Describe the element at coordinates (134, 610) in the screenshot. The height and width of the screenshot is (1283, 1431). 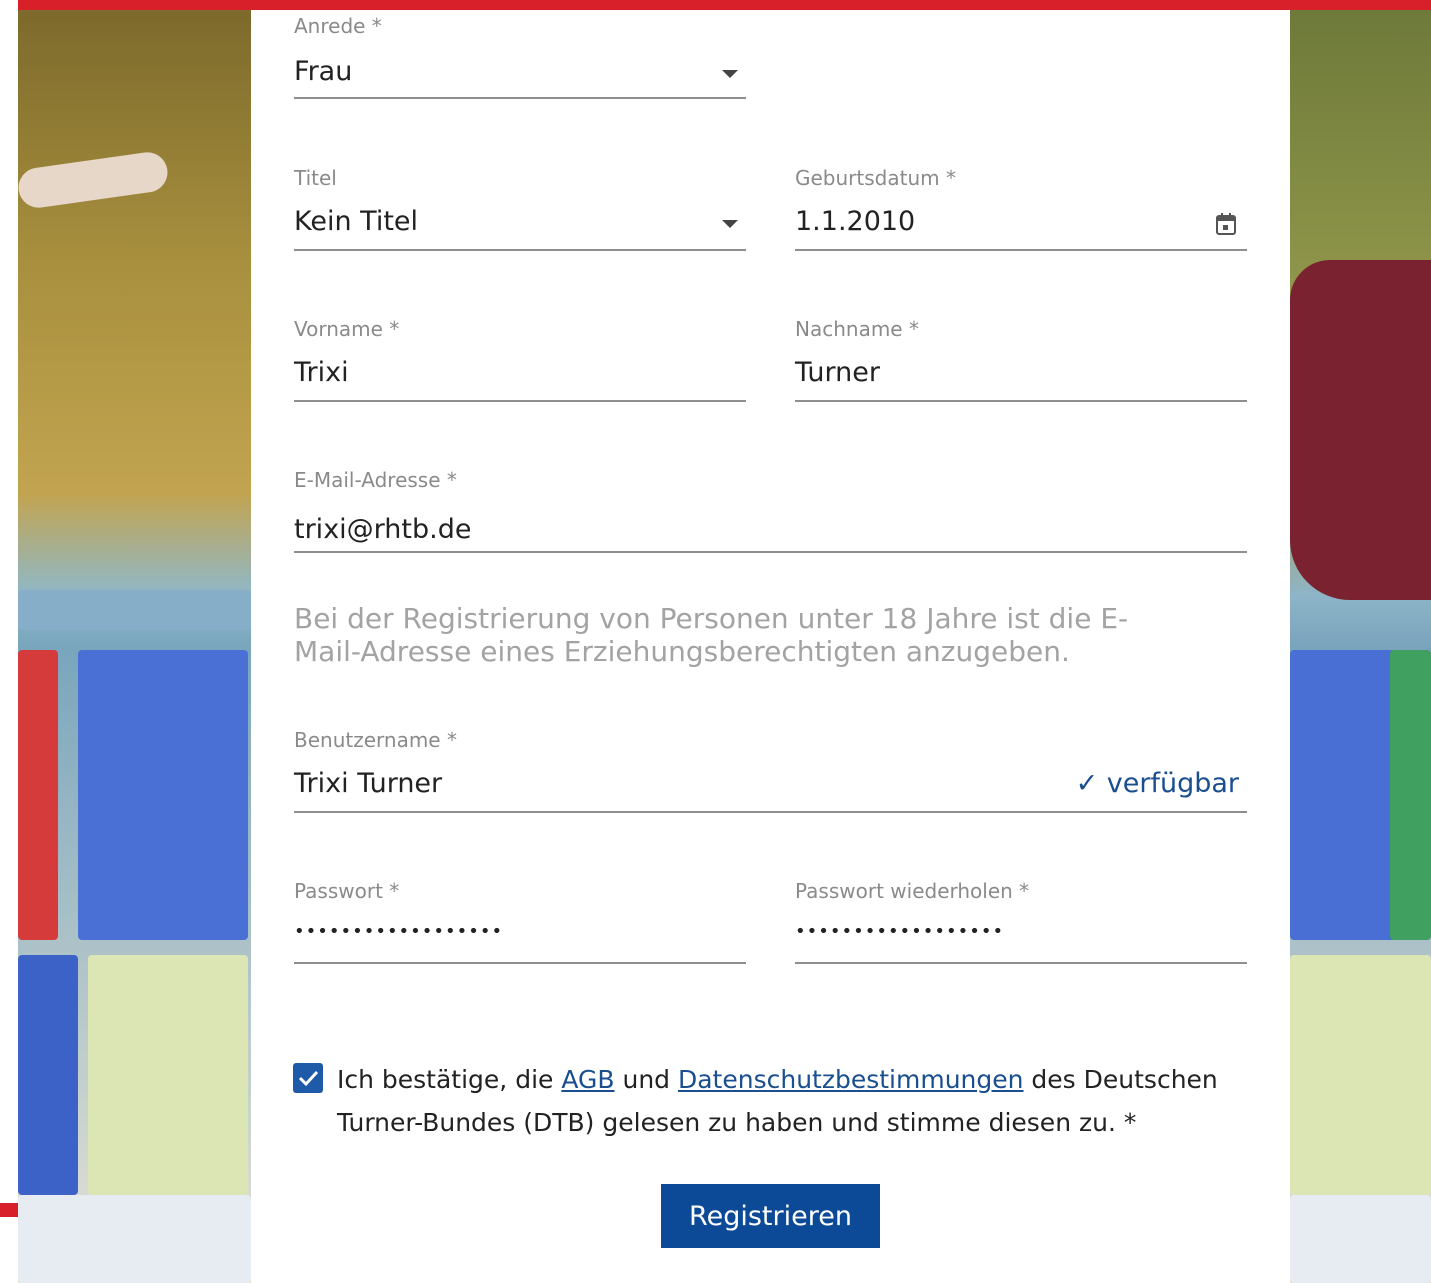
I see `bg-blue-stripe` at that location.